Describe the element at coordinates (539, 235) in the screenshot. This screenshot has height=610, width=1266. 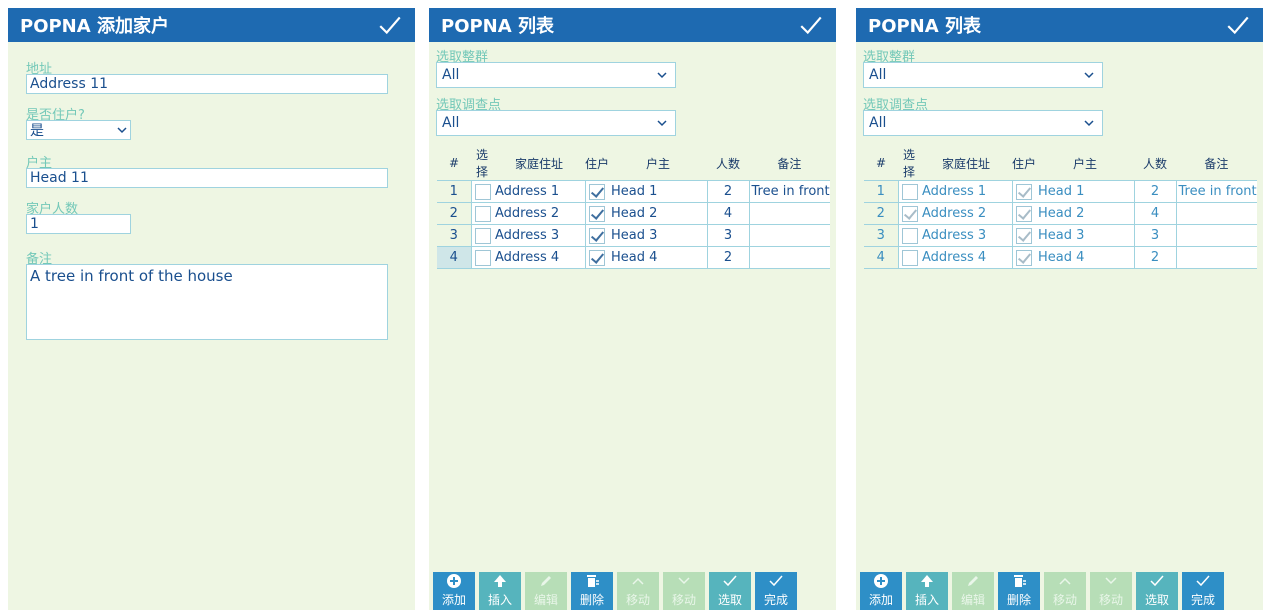
I see `address-cell: Address 3` at that location.